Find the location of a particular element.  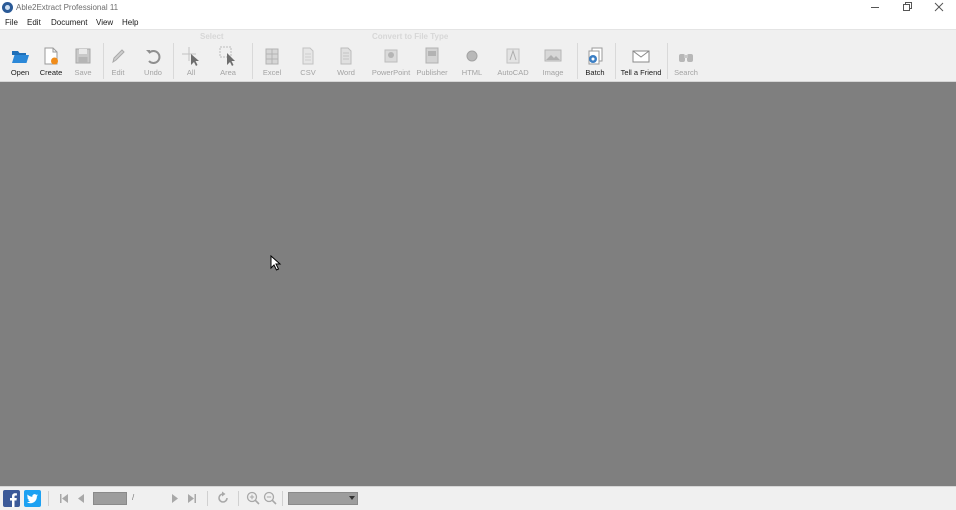

twitter-icon is located at coordinates (32, 498).